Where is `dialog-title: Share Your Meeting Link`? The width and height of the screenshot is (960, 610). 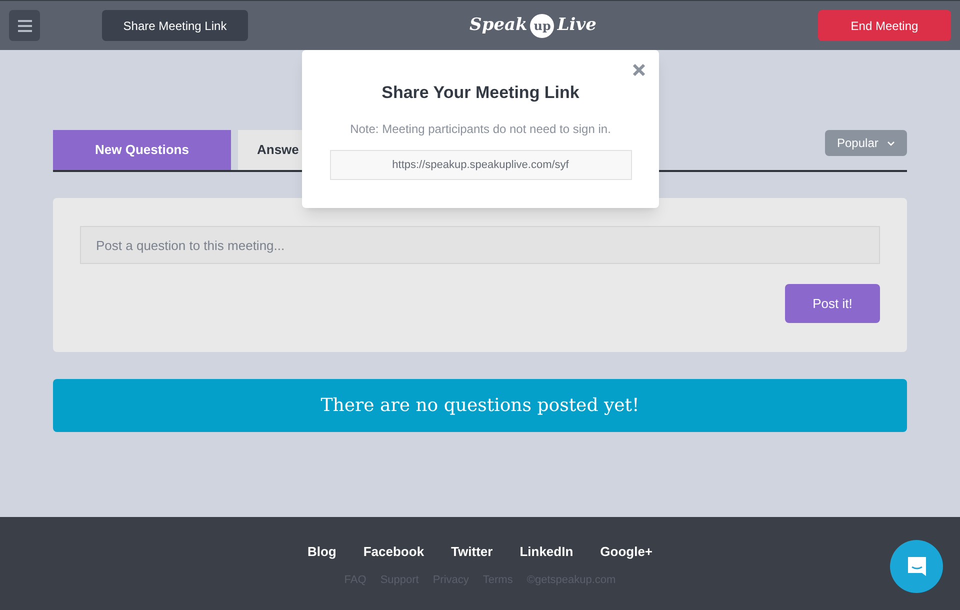 dialog-title: Share Your Meeting Link is located at coordinates (481, 93).